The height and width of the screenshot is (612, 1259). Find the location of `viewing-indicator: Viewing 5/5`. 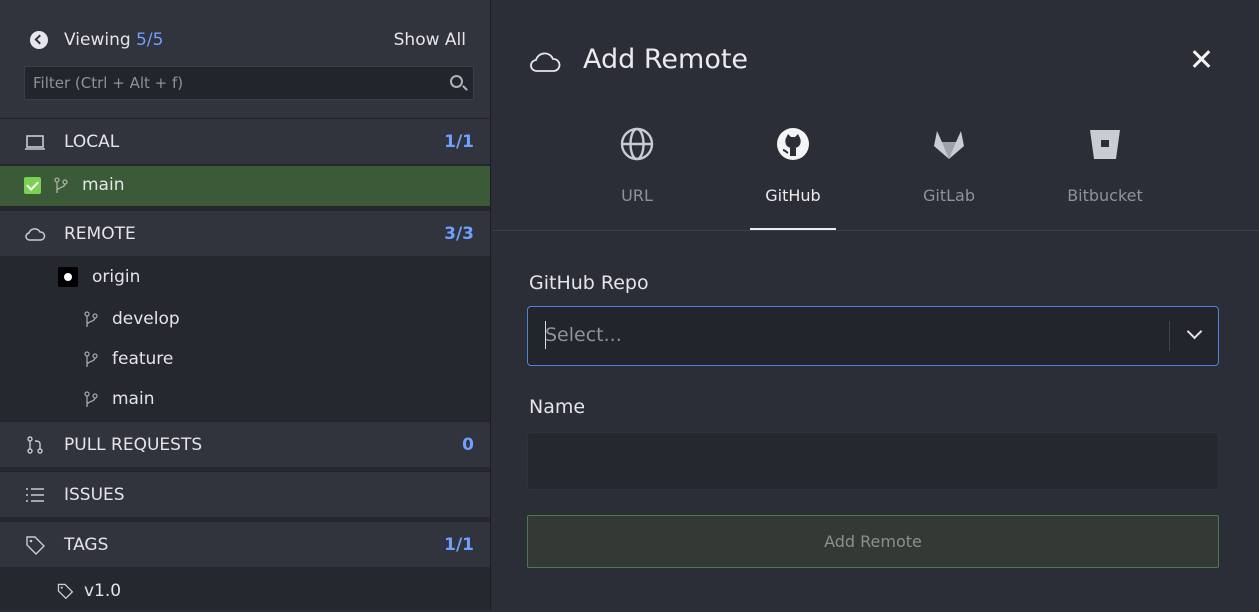

viewing-indicator: Viewing 5/5 is located at coordinates (113, 40).